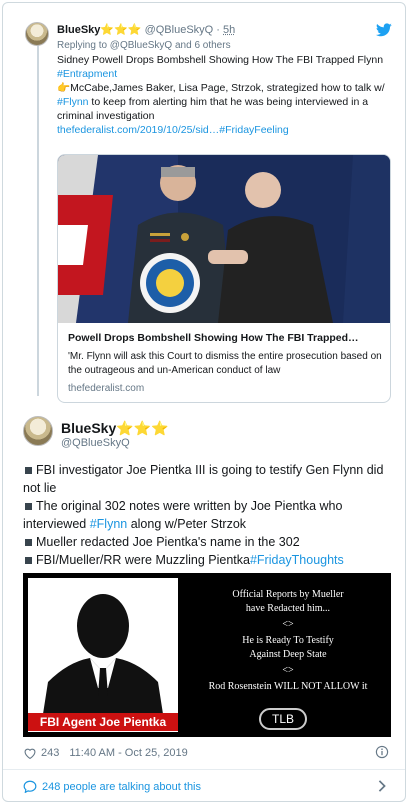 This screenshot has width=410, height=806. What do you see at coordinates (128, 753) in the screenshot?
I see `tweet-timestamp: 11:40 AM - Oct 25, 2019` at bounding box center [128, 753].